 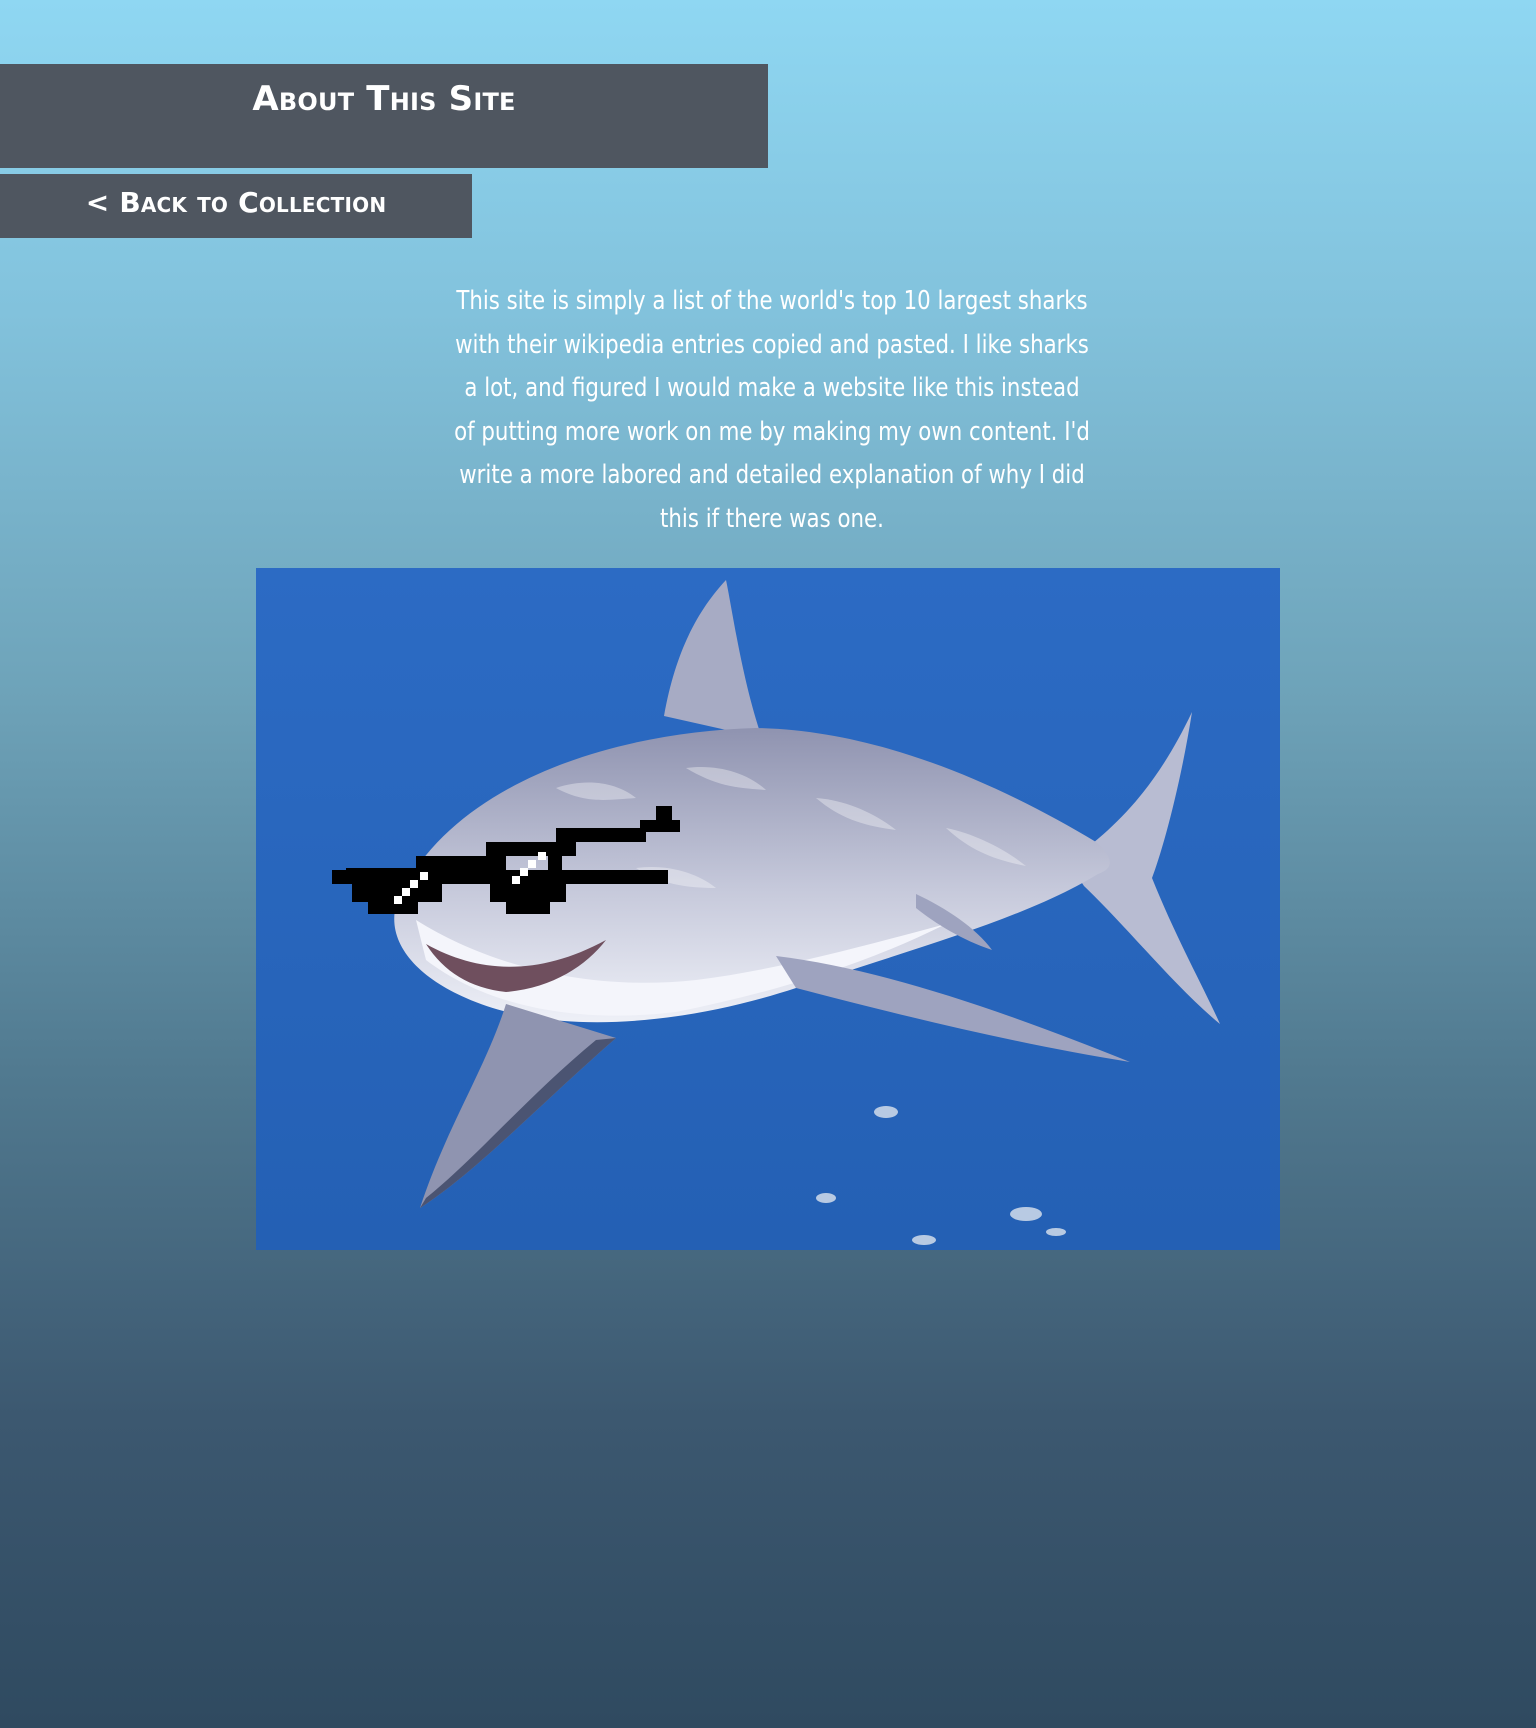 I want to click on back-link-label: < Back to Collection, so click(x=236, y=202).